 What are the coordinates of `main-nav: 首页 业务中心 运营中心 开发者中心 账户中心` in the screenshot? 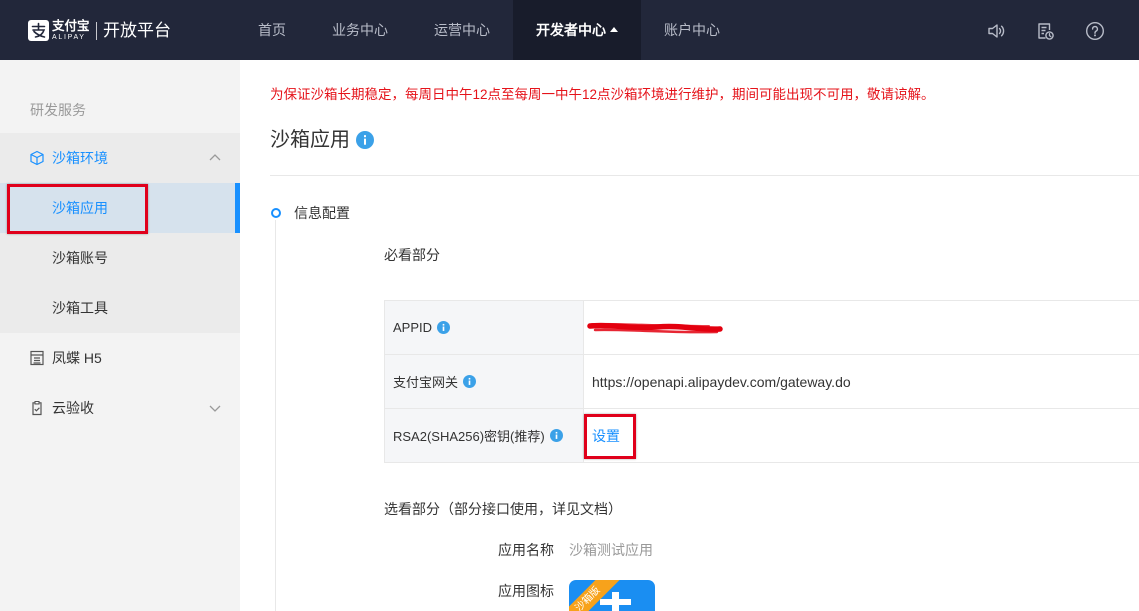 It's located at (489, 30).